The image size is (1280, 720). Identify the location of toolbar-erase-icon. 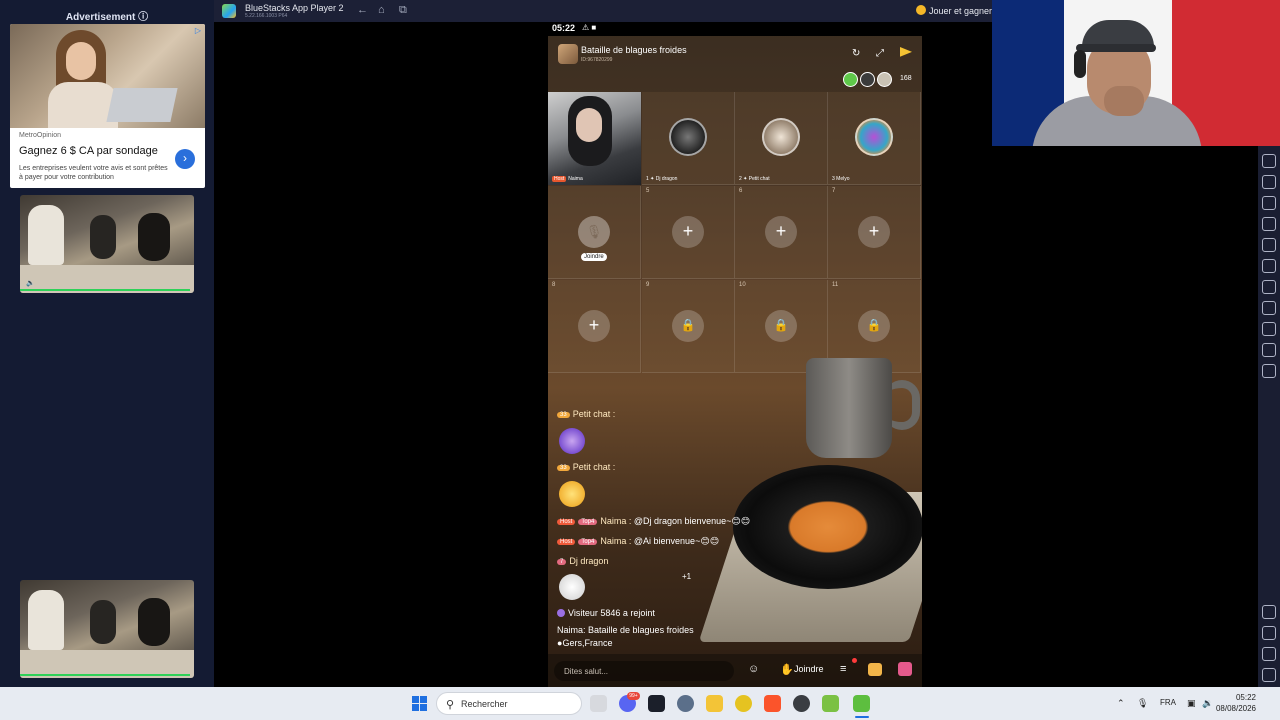
(1269, 308).